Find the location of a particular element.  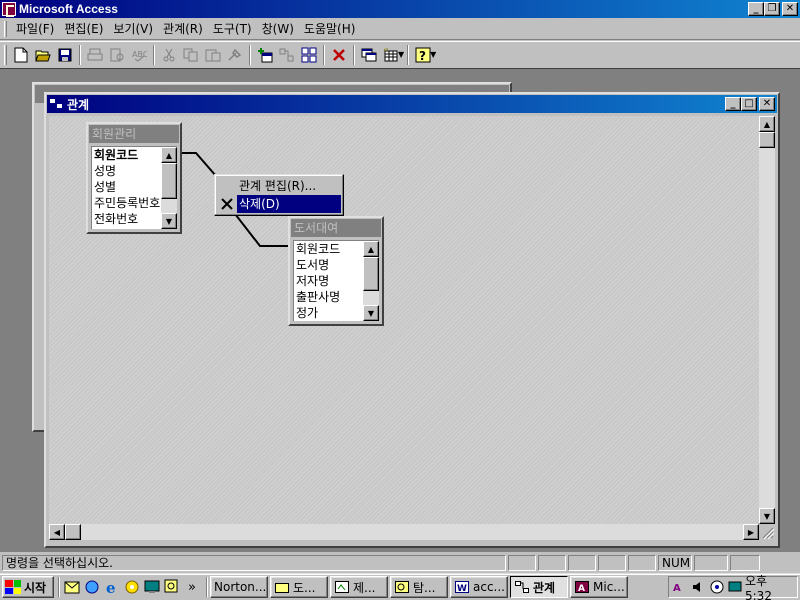

fieldlist-title: 도서대여 is located at coordinates (336, 228).